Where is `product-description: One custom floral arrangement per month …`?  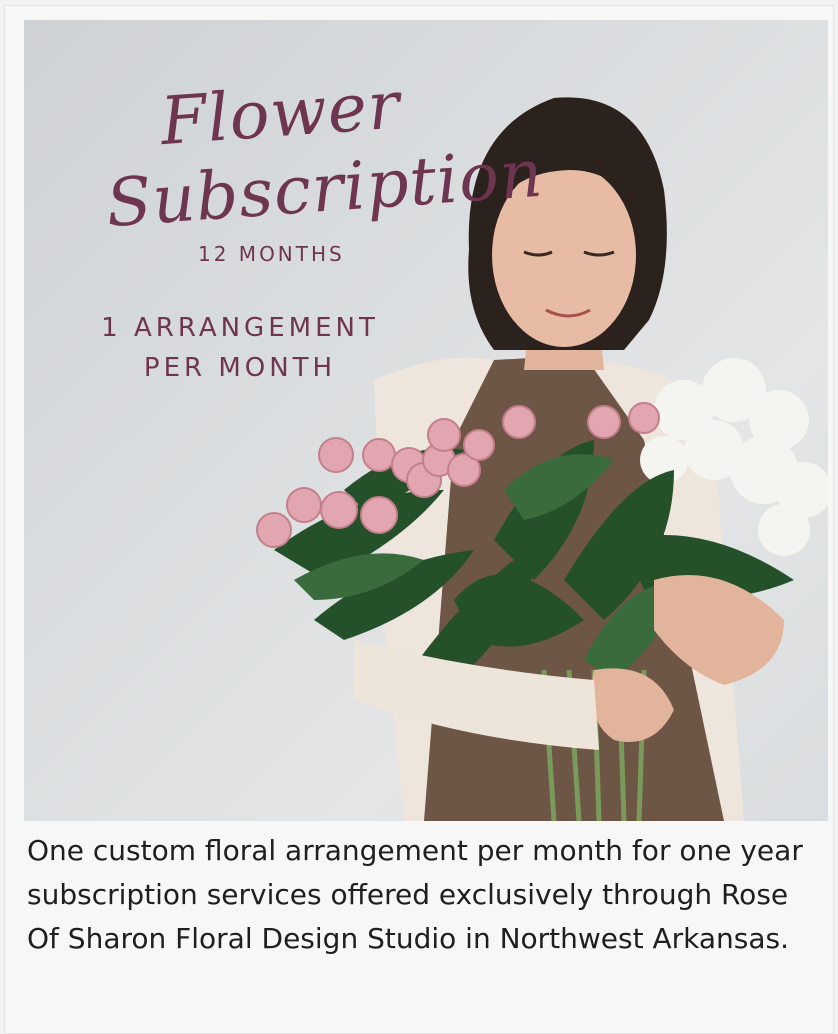
product-description: One custom floral arrangement per month … is located at coordinates (415, 894).